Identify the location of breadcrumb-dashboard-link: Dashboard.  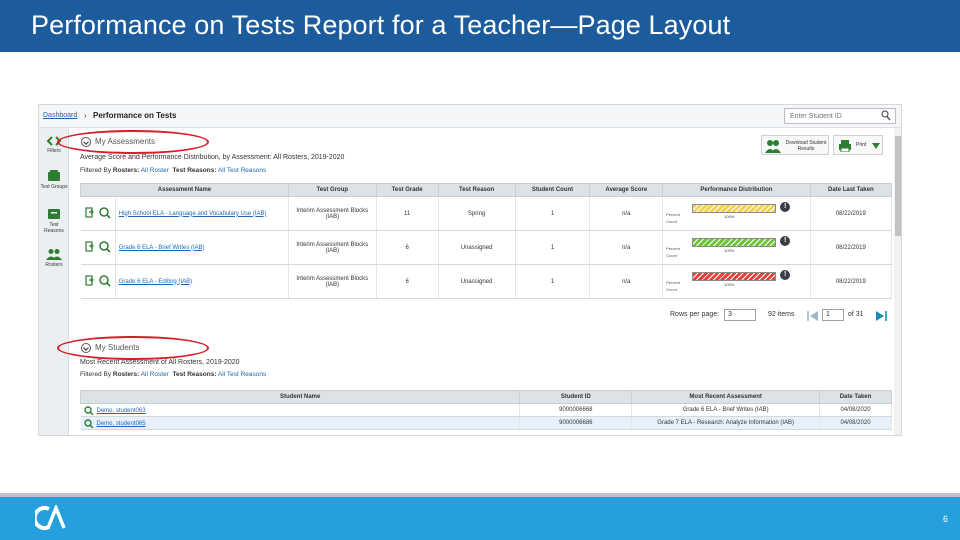
(60, 115).